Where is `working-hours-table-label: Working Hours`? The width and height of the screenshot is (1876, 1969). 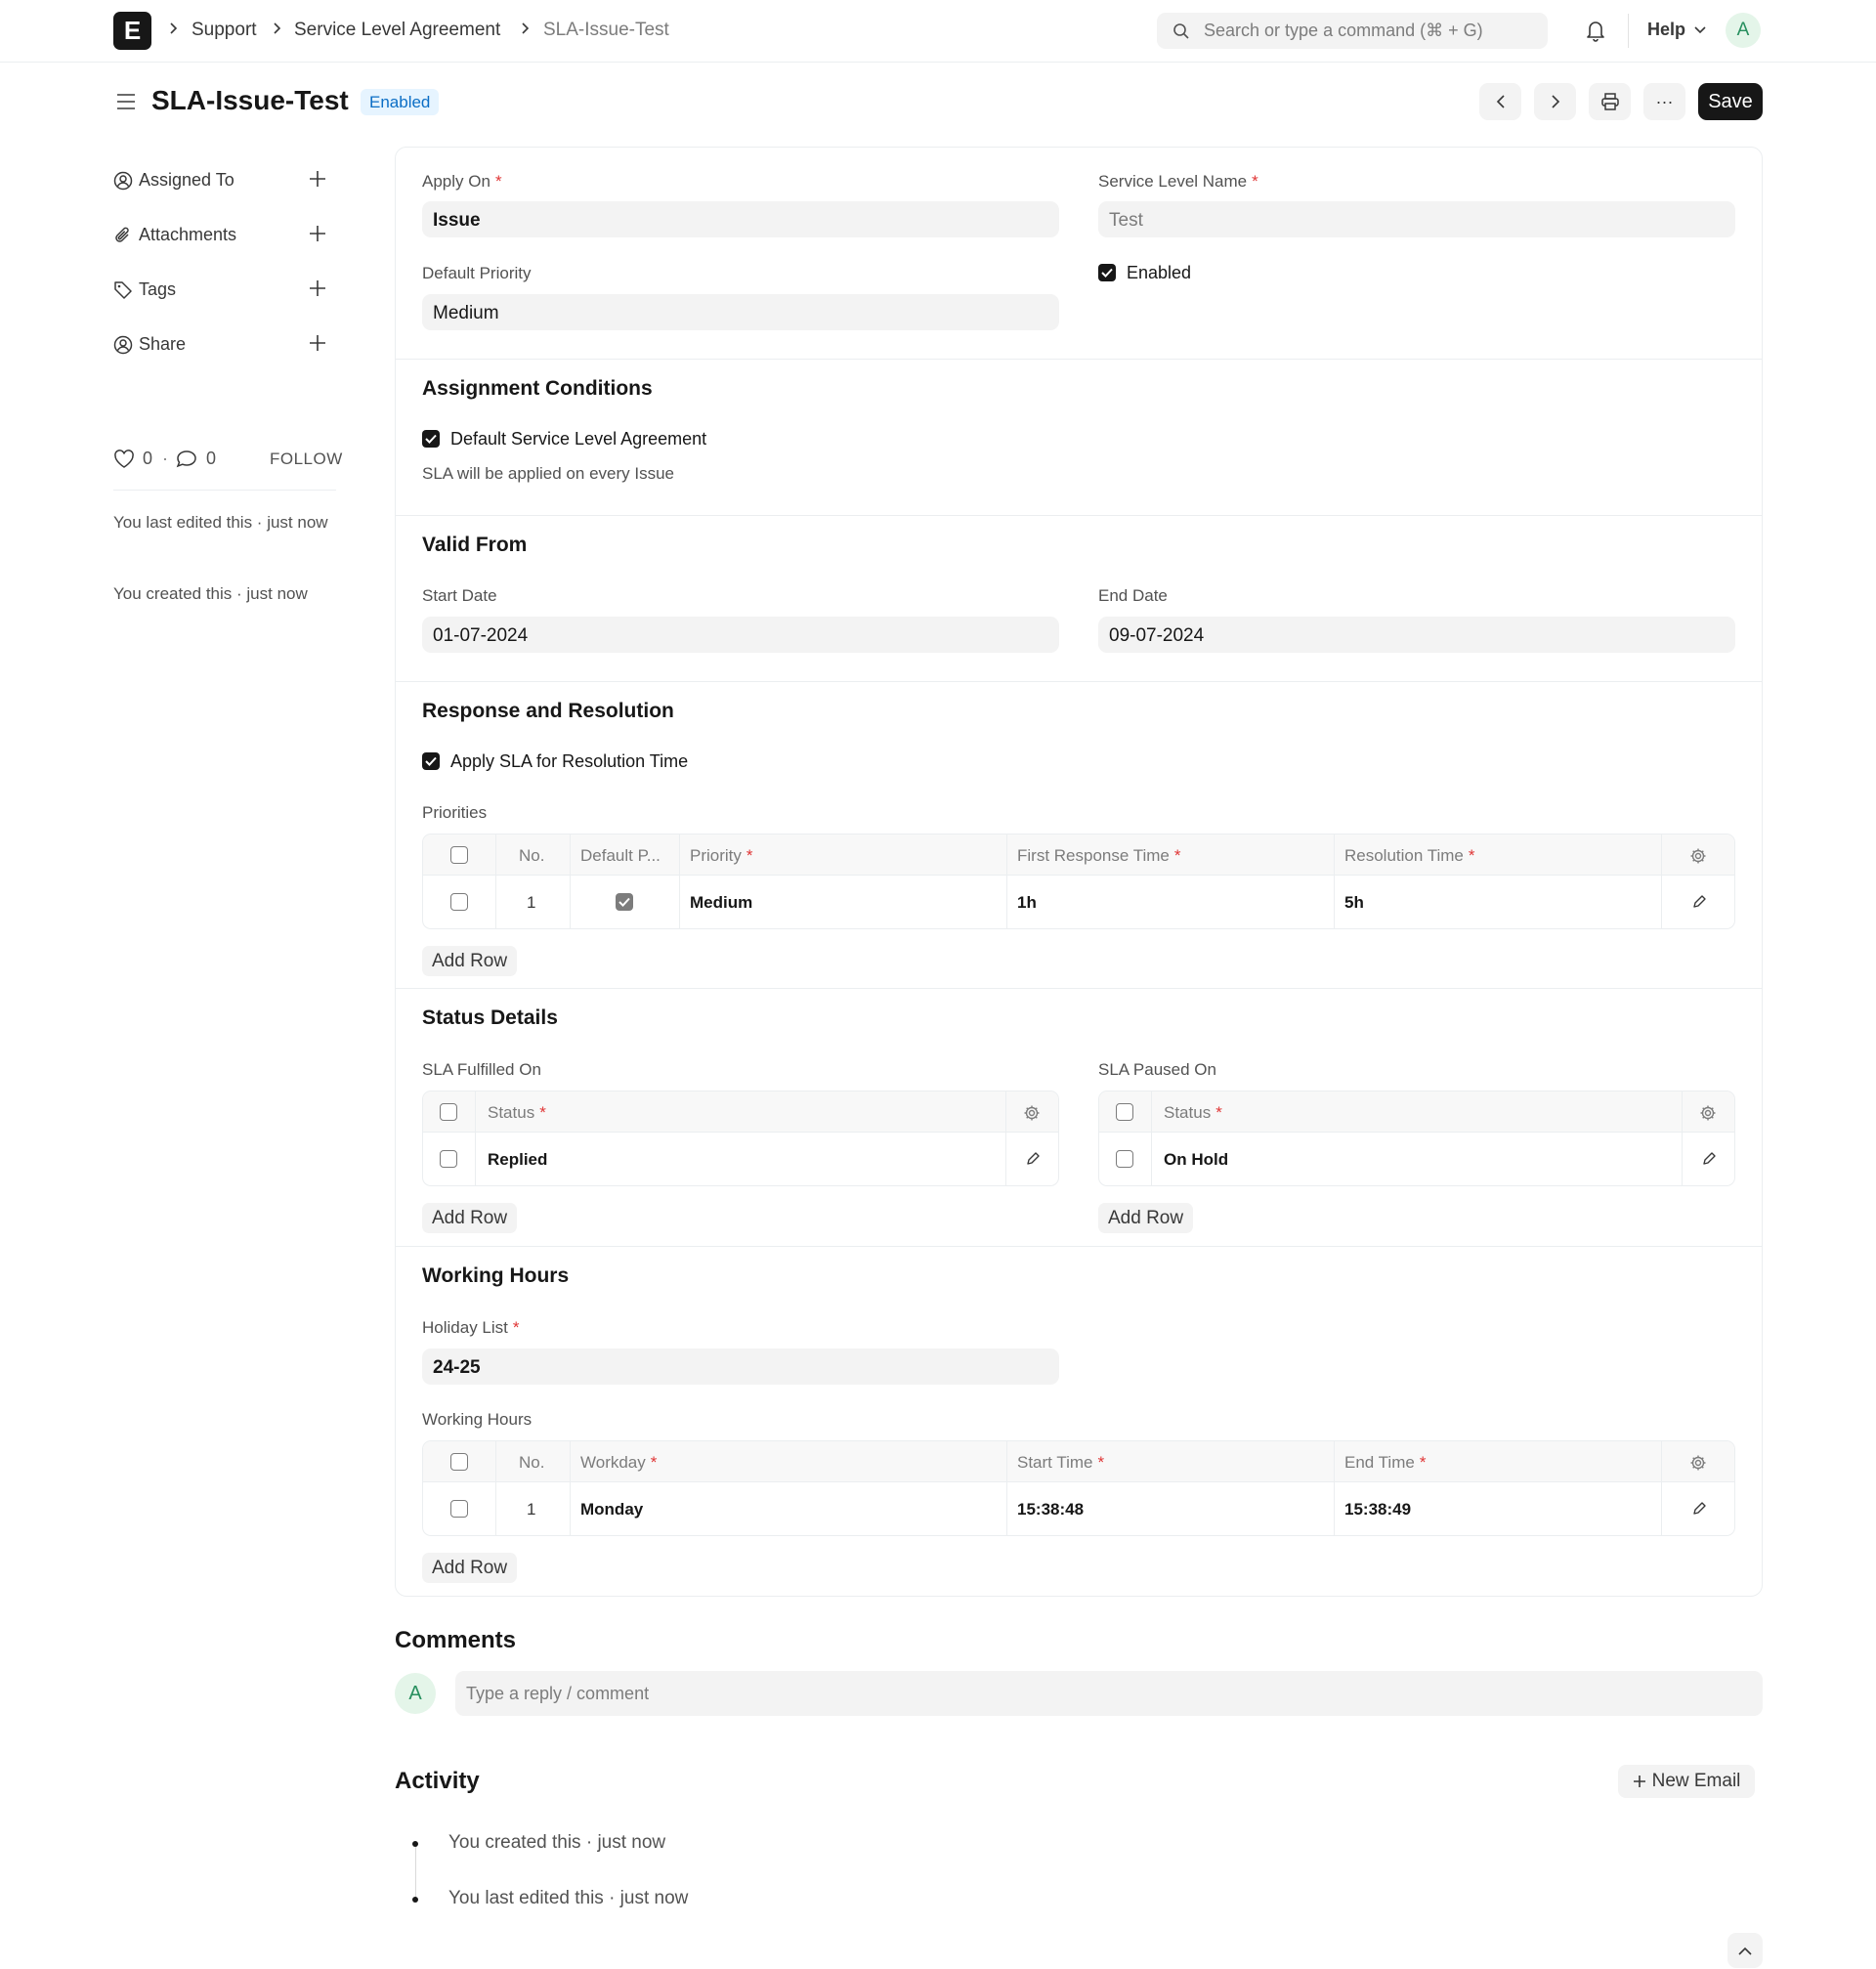
working-hours-table-label: Working Hours is located at coordinates (477, 1419).